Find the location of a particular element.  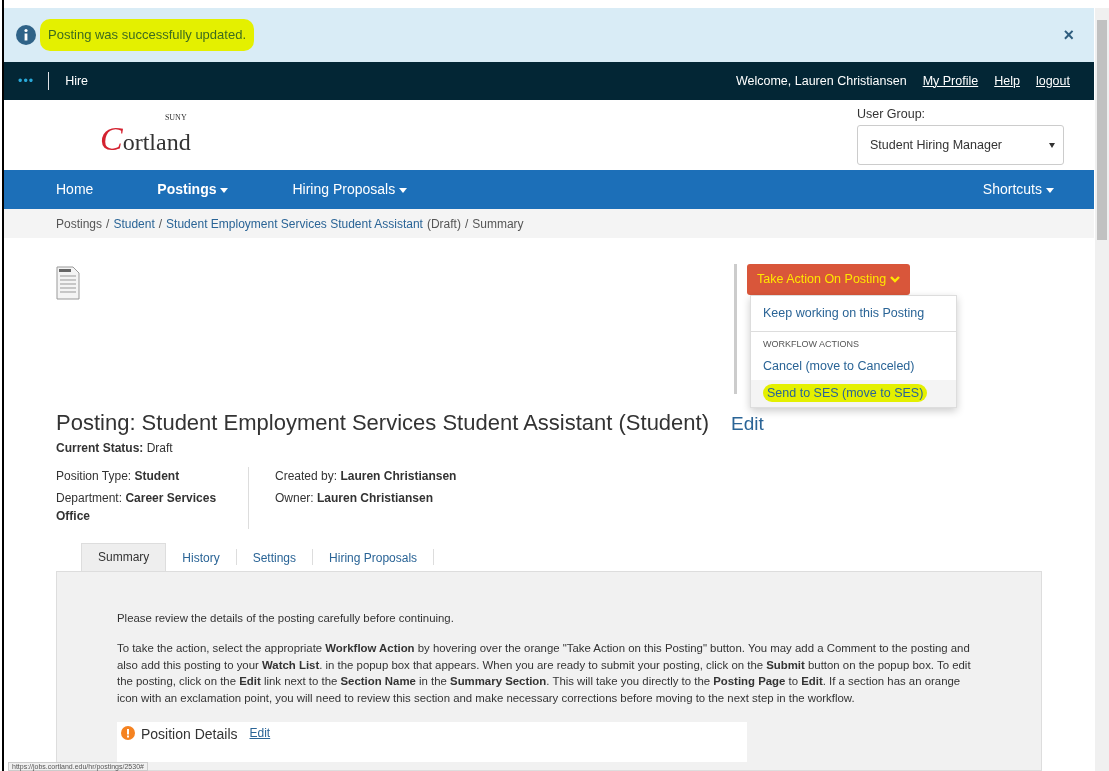

paragraph: Please review the details of the posting carefully before continuing. is located at coordinates (286, 618).